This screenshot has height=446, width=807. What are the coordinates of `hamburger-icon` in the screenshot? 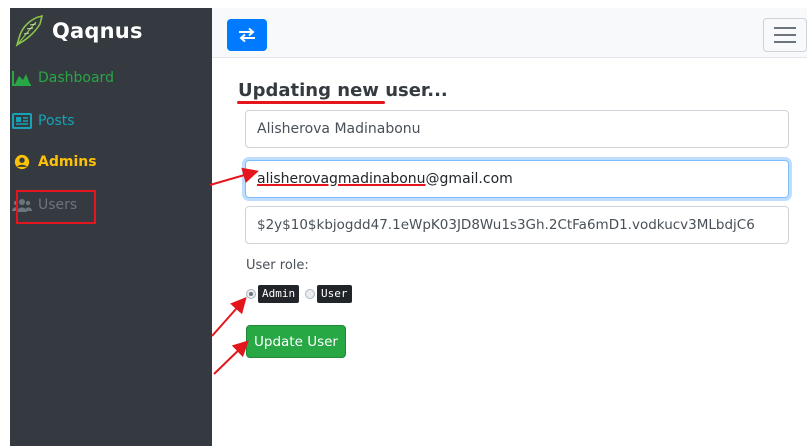 It's located at (785, 28).